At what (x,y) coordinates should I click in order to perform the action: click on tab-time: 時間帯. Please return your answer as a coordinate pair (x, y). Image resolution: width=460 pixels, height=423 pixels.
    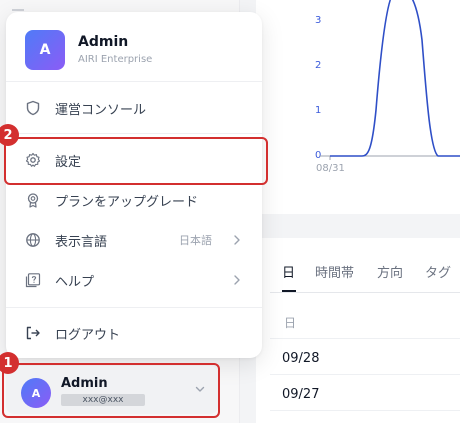
    Looking at the image, I should click on (334, 274).